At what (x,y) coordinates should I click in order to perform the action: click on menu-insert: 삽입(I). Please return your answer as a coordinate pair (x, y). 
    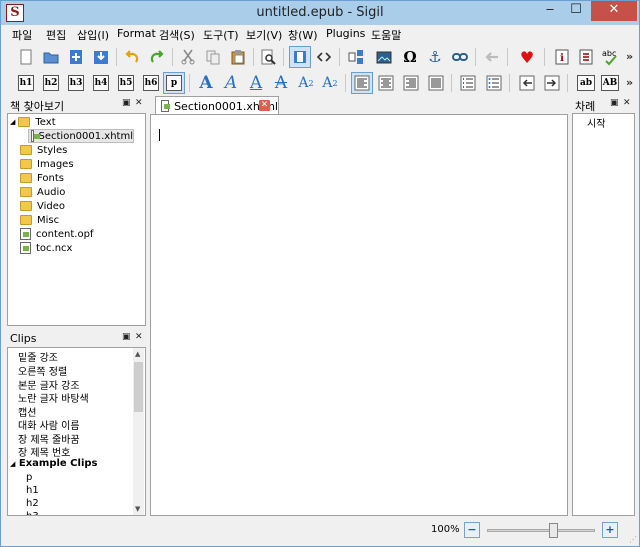
    Looking at the image, I should click on (93, 35).